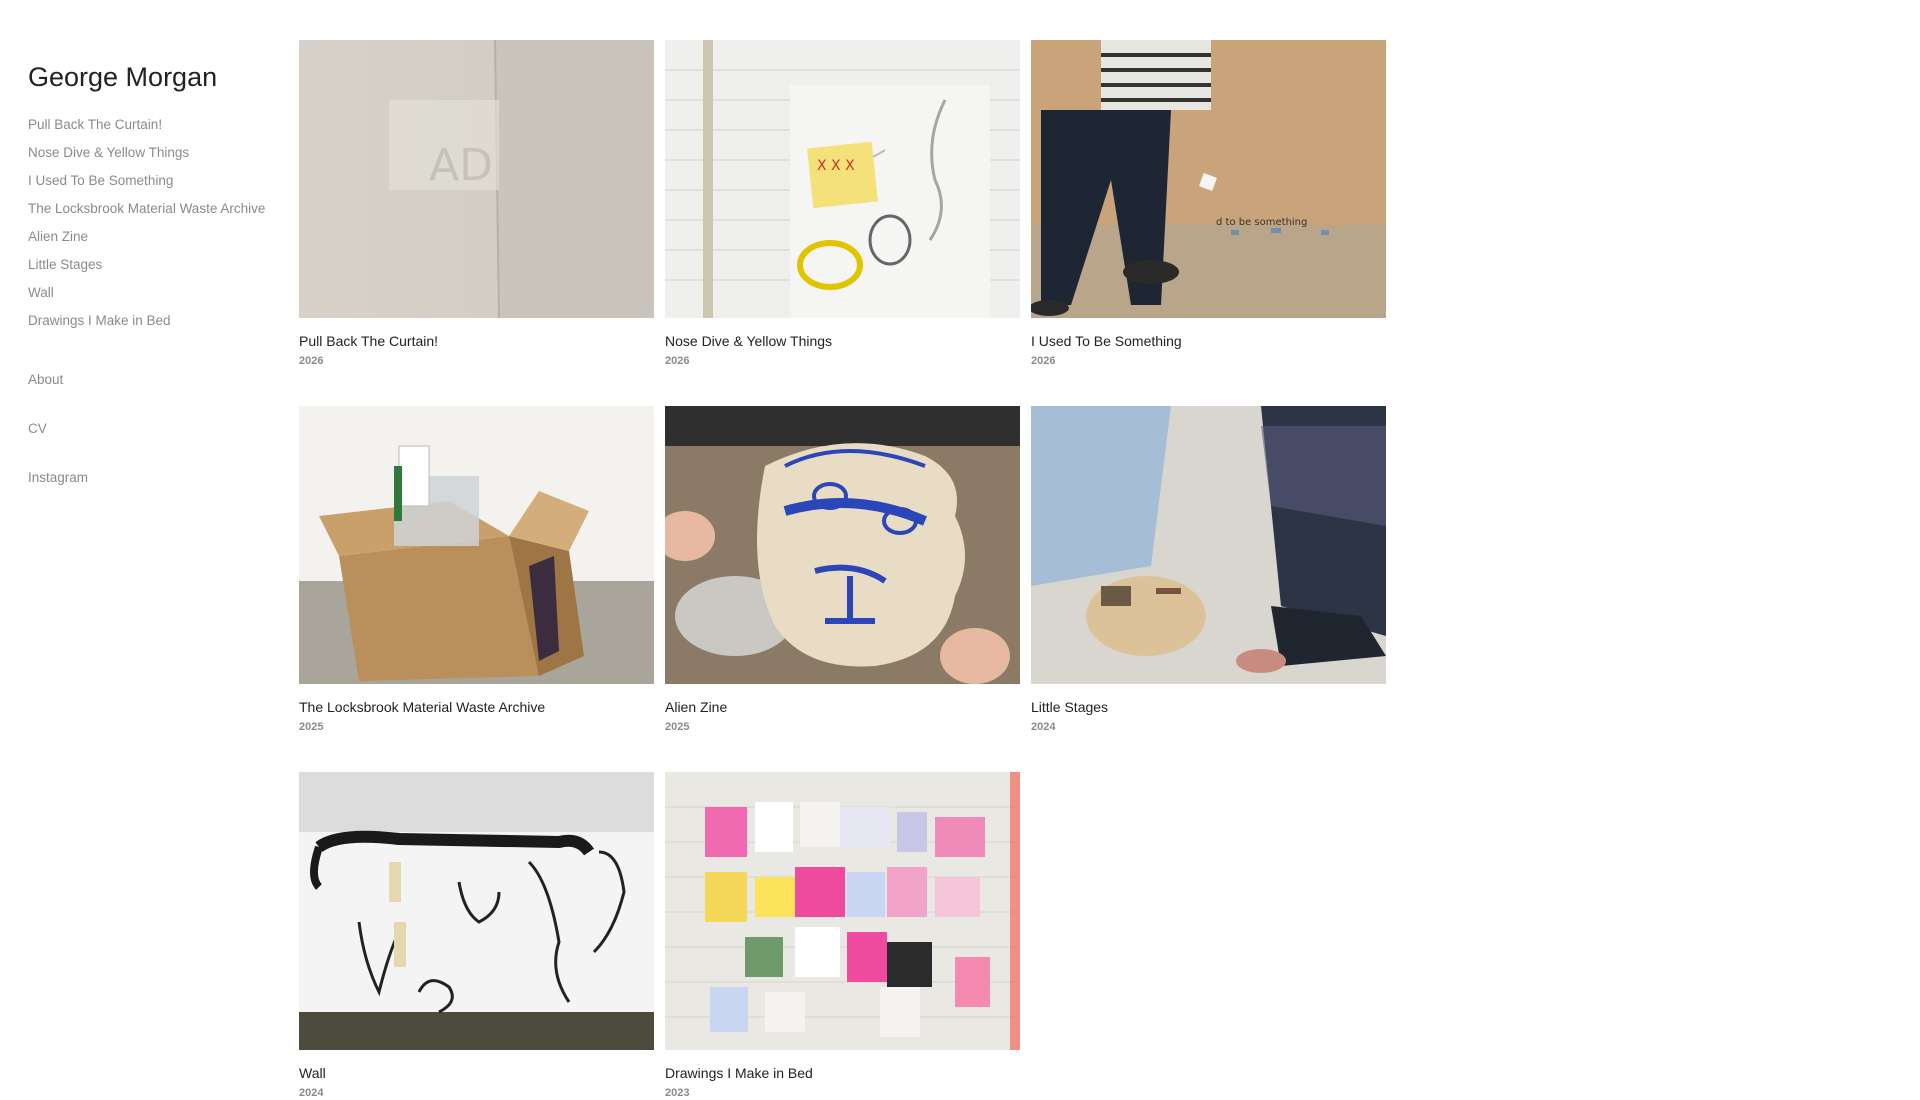 This screenshot has width=1920, height=1100. I want to click on nav-item-cv: CV, so click(158, 429).